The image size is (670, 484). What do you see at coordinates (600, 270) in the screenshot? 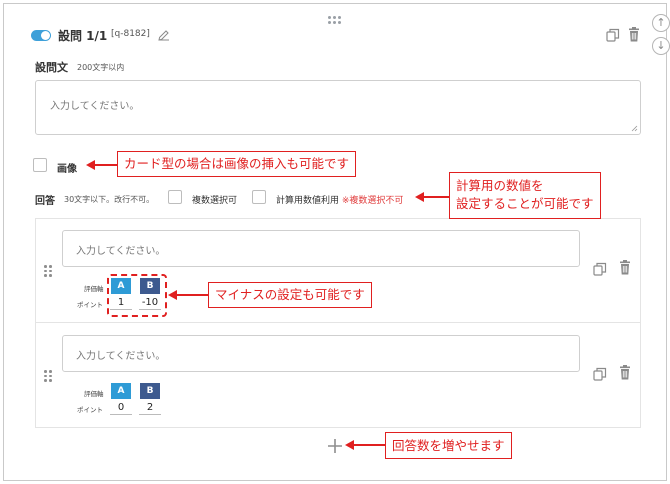
I see `answer-1-copy-icon` at bounding box center [600, 270].